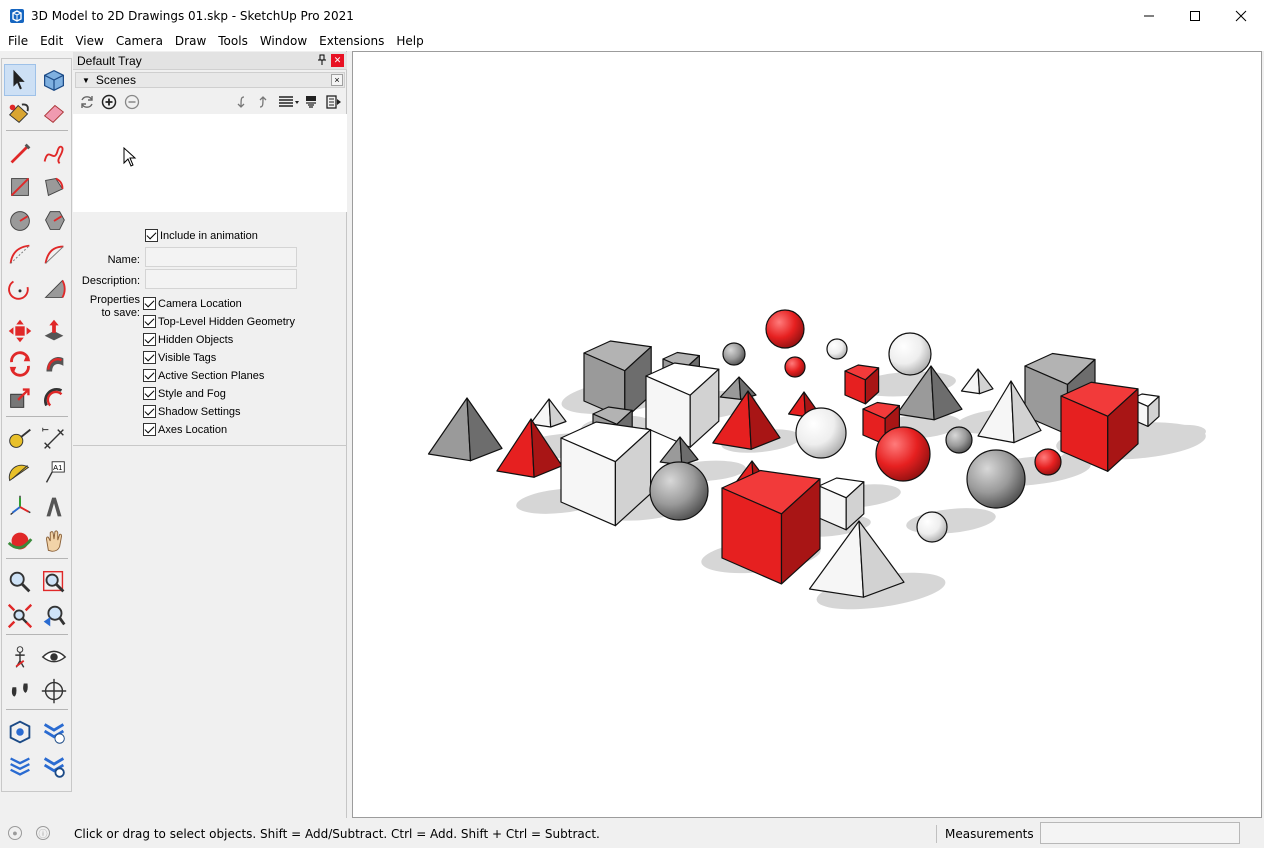 The width and height of the screenshot is (1264, 848). Describe the element at coordinates (311, 102) in the screenshot. I see `show-details-button` at that location.